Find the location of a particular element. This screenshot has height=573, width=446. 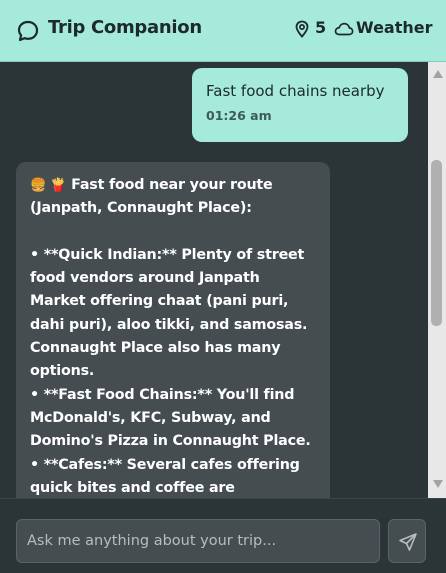

scroll-down-arrow-icon is located at coordinates (438, 484).